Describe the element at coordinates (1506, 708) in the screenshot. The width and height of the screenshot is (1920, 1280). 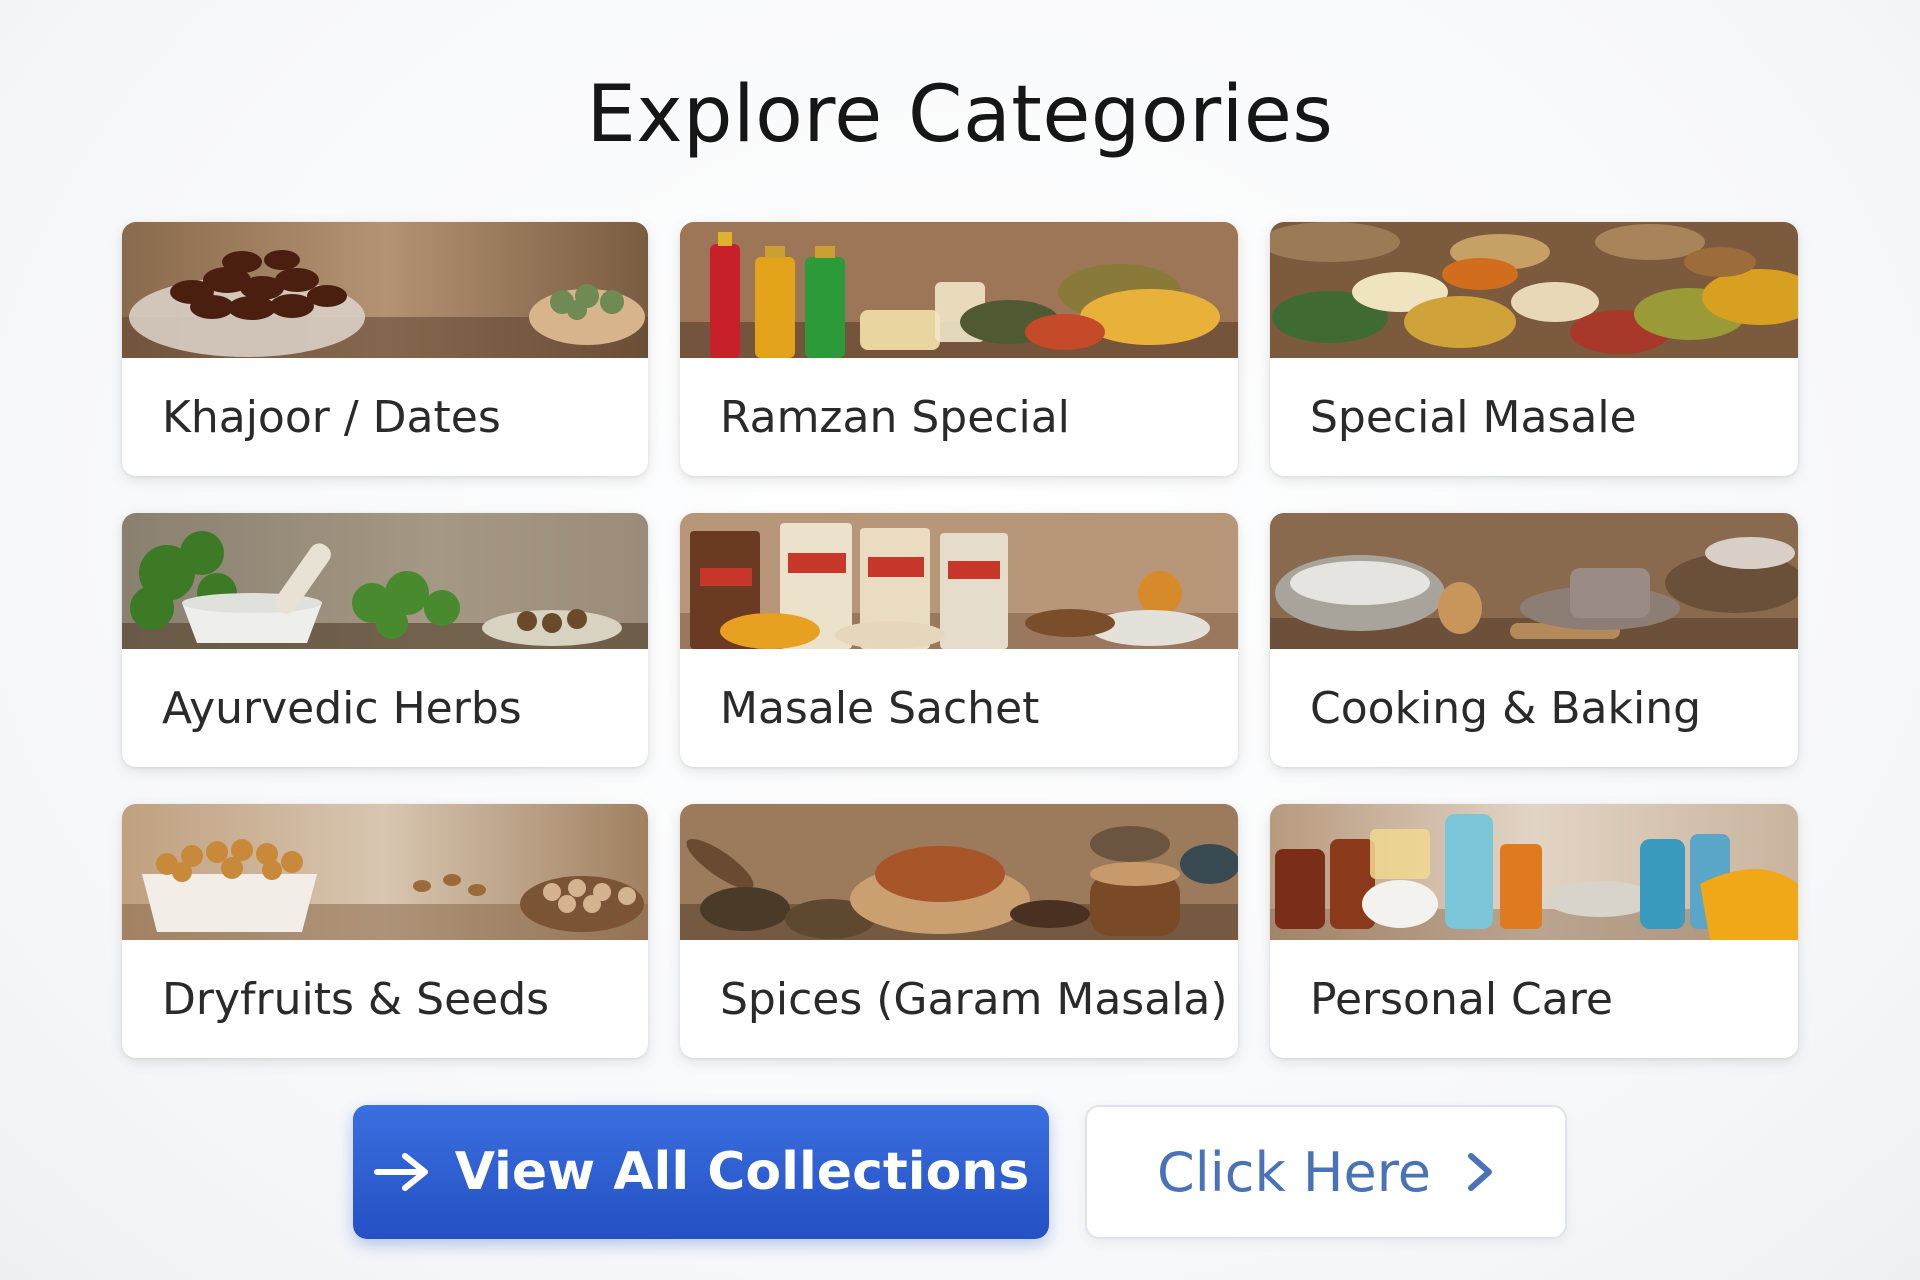
I see `category-label: Cooking & Baking` at that location.